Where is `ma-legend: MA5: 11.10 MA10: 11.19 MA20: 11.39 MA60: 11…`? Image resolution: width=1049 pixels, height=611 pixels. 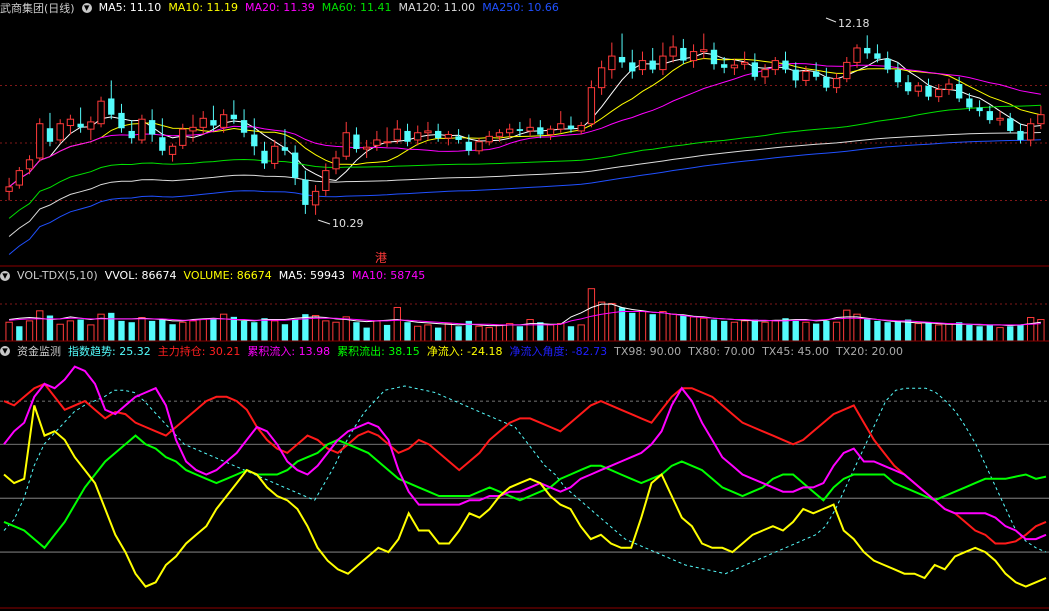 ma-legend: MA5: 11.10 MA10: 11.19 MA20: 11.39 MA60: 11… is located at coordinates (332, 7).